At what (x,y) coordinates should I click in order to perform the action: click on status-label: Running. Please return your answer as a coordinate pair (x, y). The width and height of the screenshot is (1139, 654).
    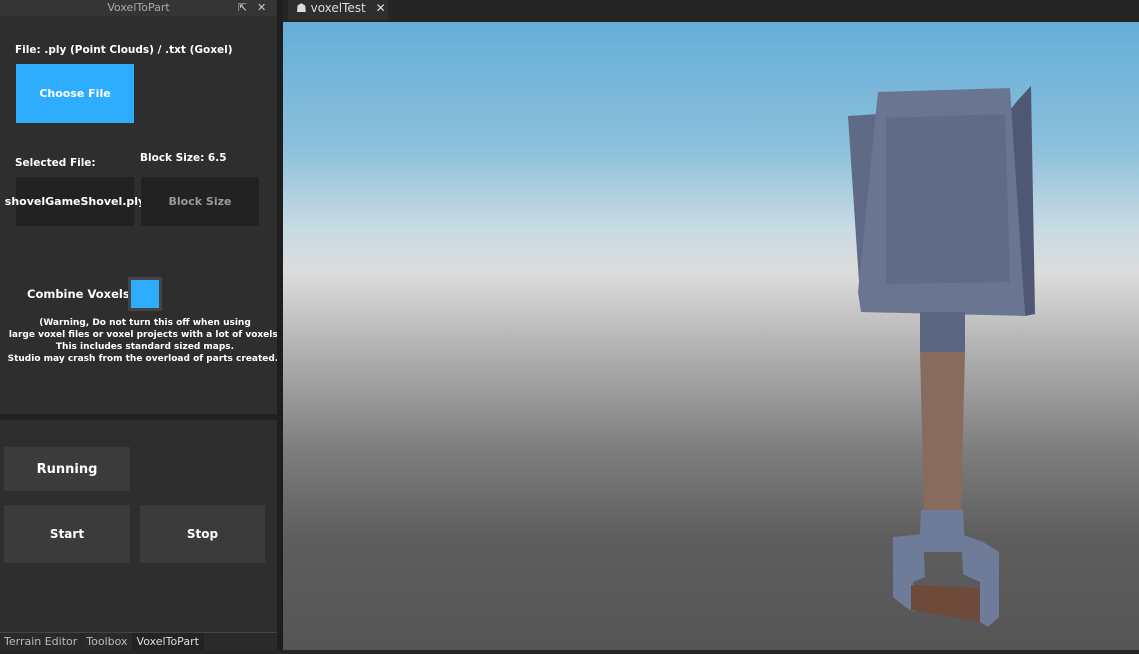
    Looking at the image, I should click on (67, 469).